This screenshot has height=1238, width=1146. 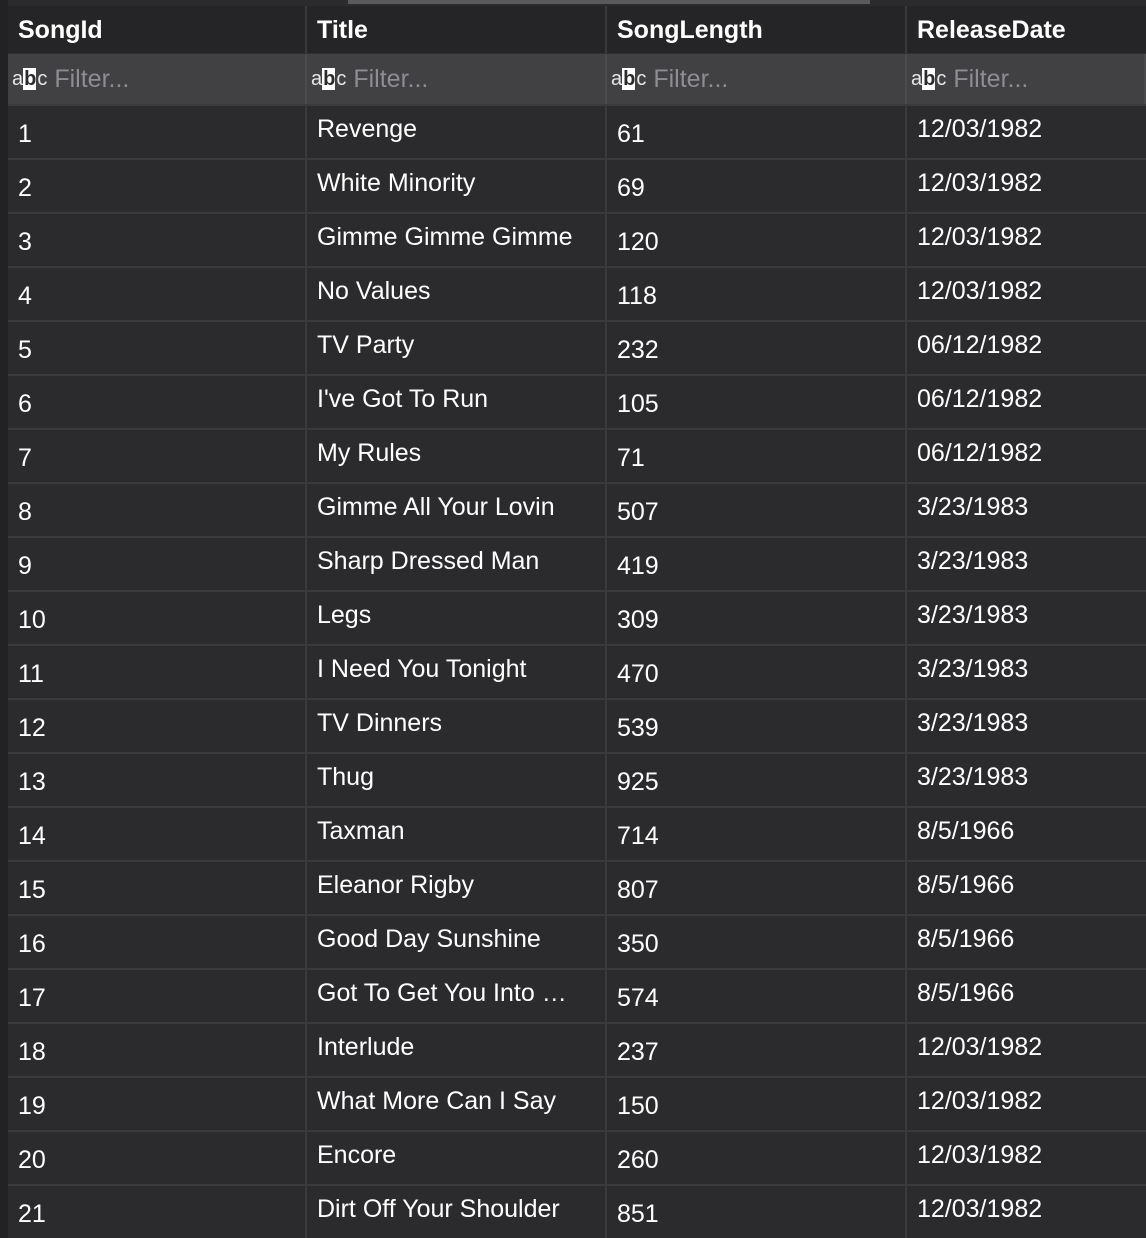 I want to click on cell-title: I've Got To Run, so click(x=457, y=402).